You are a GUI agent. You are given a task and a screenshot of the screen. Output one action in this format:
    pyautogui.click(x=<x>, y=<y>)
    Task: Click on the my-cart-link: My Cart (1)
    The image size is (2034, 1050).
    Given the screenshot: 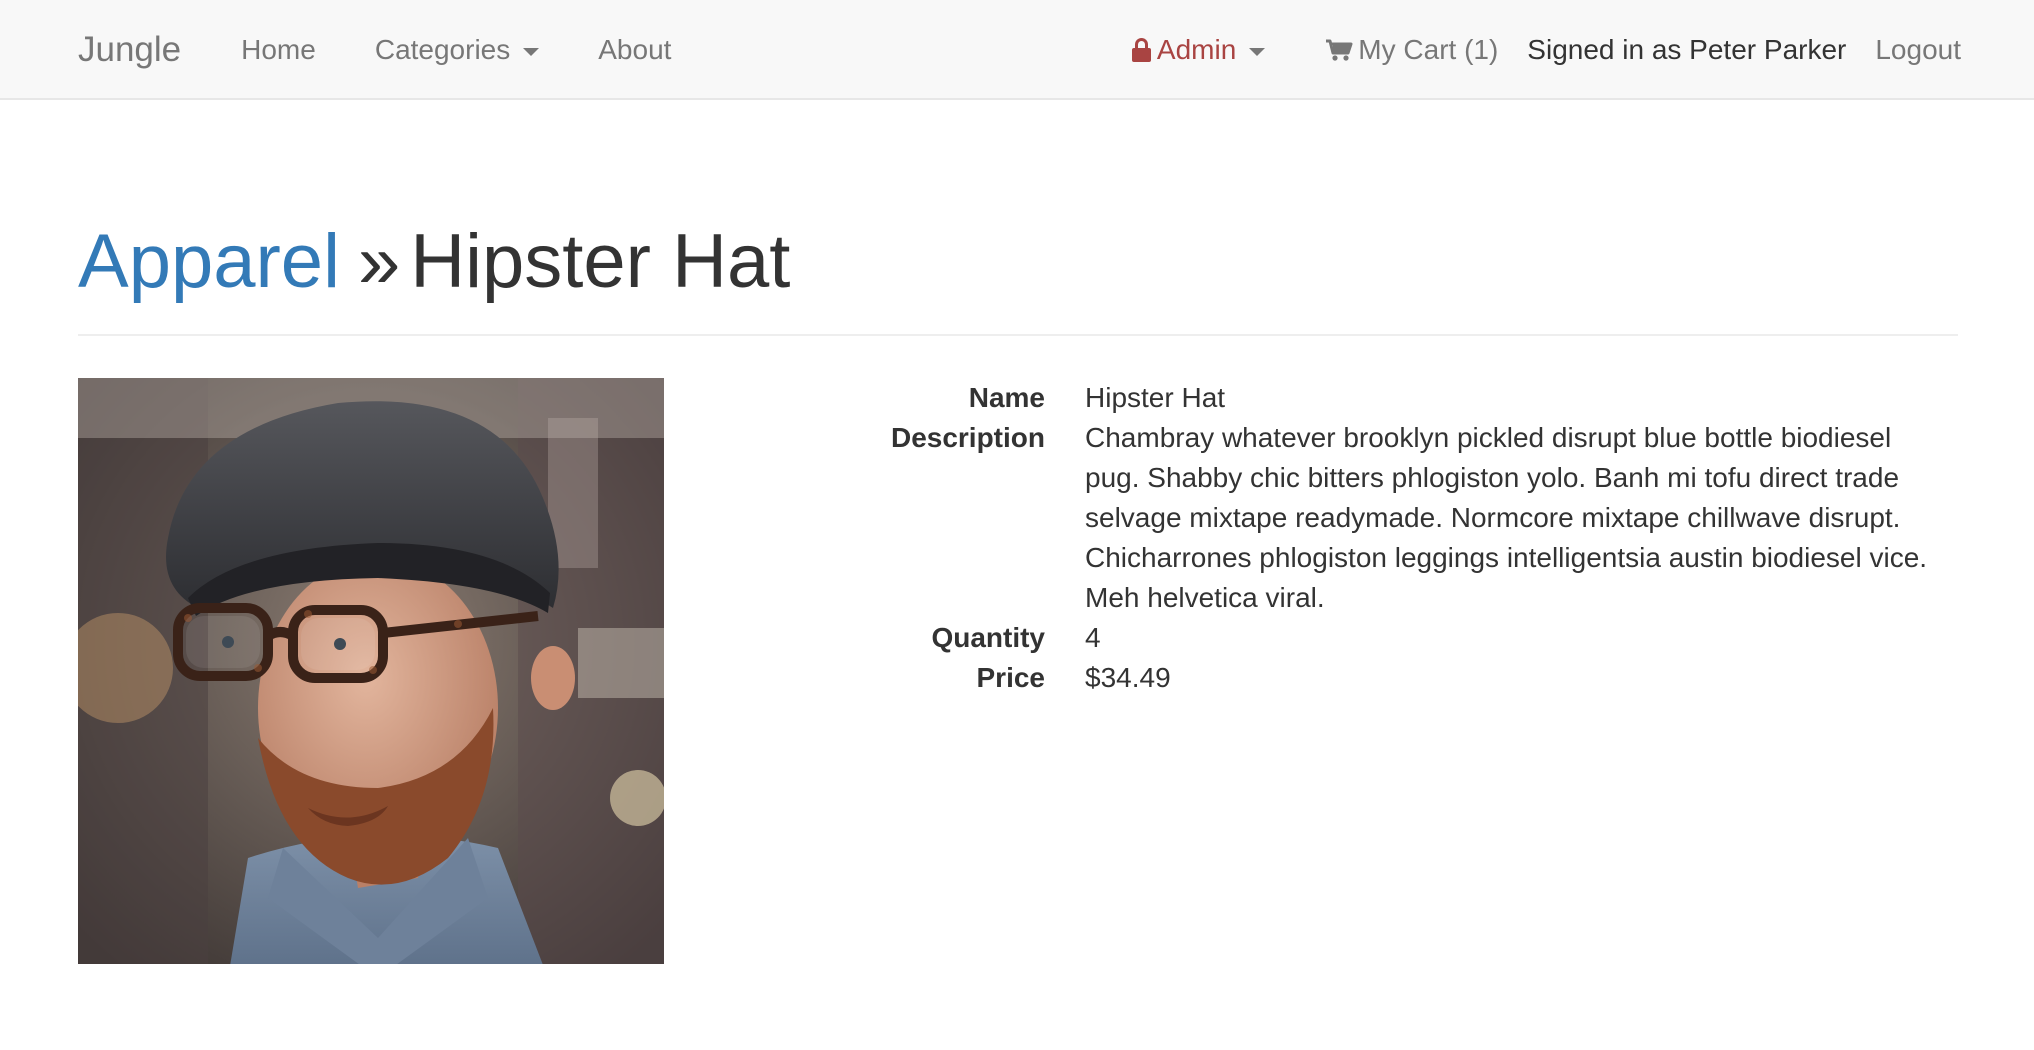 What is the action you would take?
    pyautogui.click(x=1411, y=50)
    